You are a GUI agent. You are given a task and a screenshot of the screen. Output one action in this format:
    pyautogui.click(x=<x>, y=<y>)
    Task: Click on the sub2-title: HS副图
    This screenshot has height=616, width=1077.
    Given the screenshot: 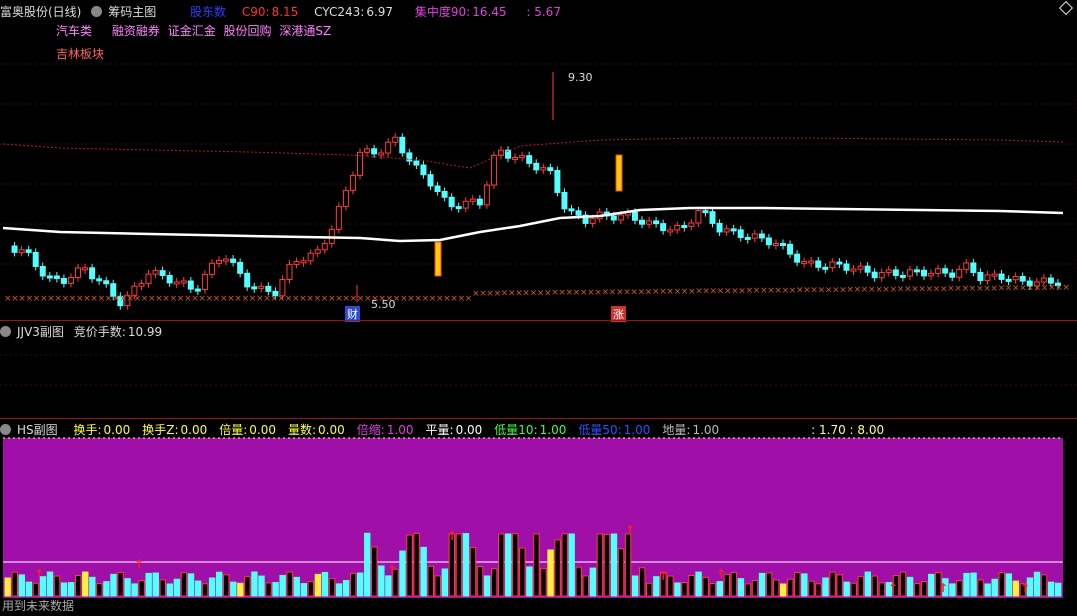 What is the action you would take?
    pyautogui.click(x=37, y=430)
    